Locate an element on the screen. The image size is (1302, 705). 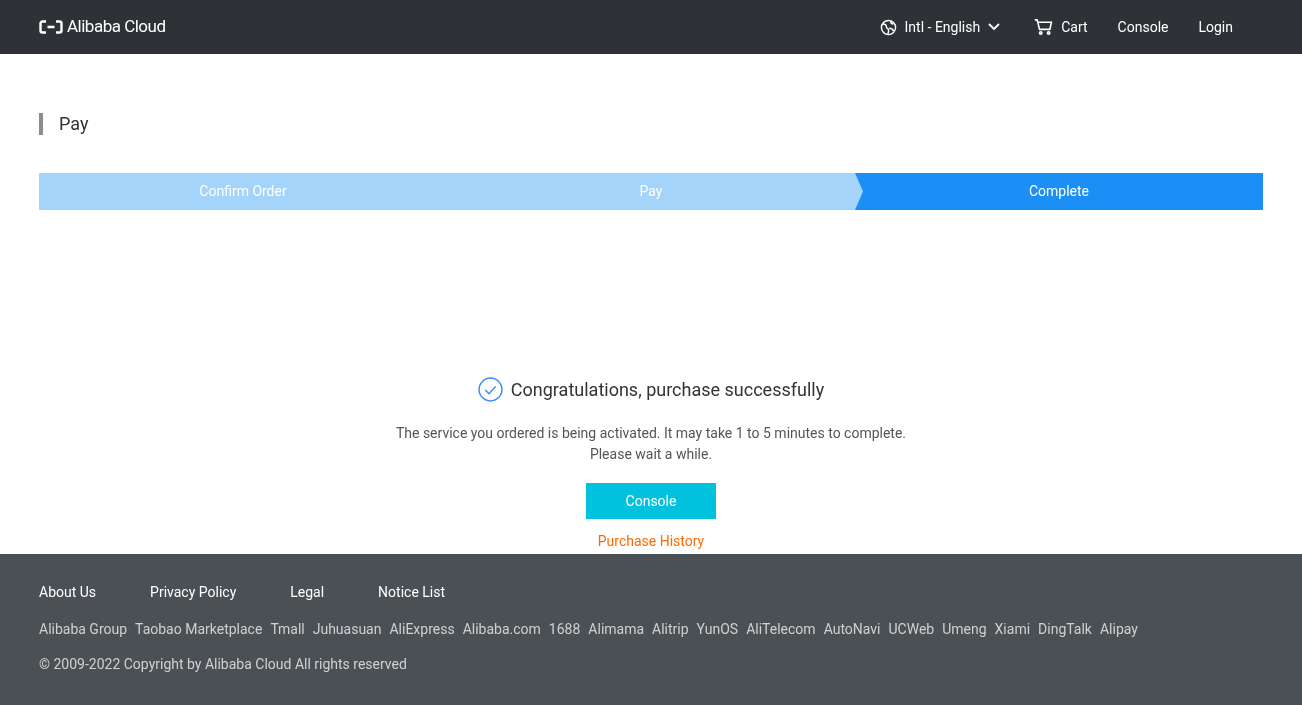
footer-link: Notice List is located at coordinates (412, 592).